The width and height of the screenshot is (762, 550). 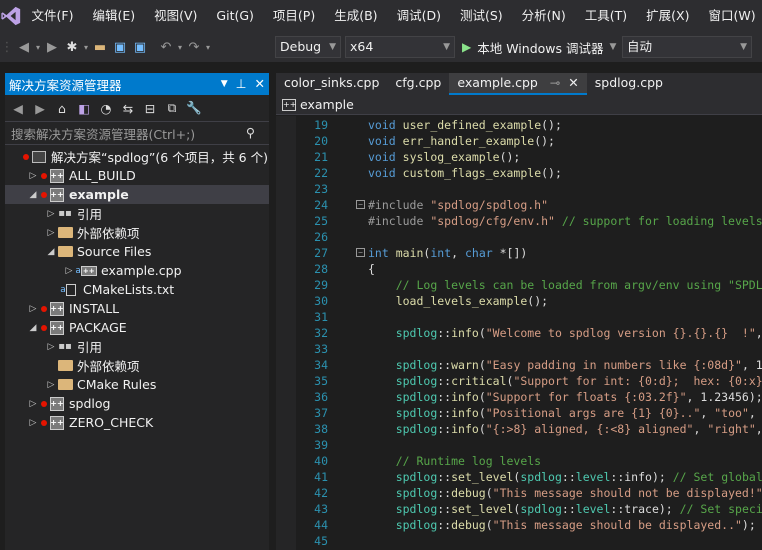 I want to click on solution-explorer-search: 搜索解决方案资源管理器(Ctrl+;) ⚲, so click(x=137, y=133).